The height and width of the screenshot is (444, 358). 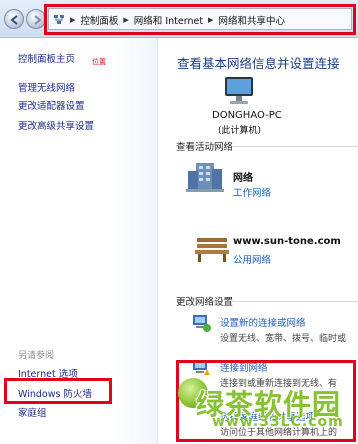 What do you see at coordinates (58, 391) in the screenshot?
I see `highlight-box-firewall` at bounding box center [58, 391].